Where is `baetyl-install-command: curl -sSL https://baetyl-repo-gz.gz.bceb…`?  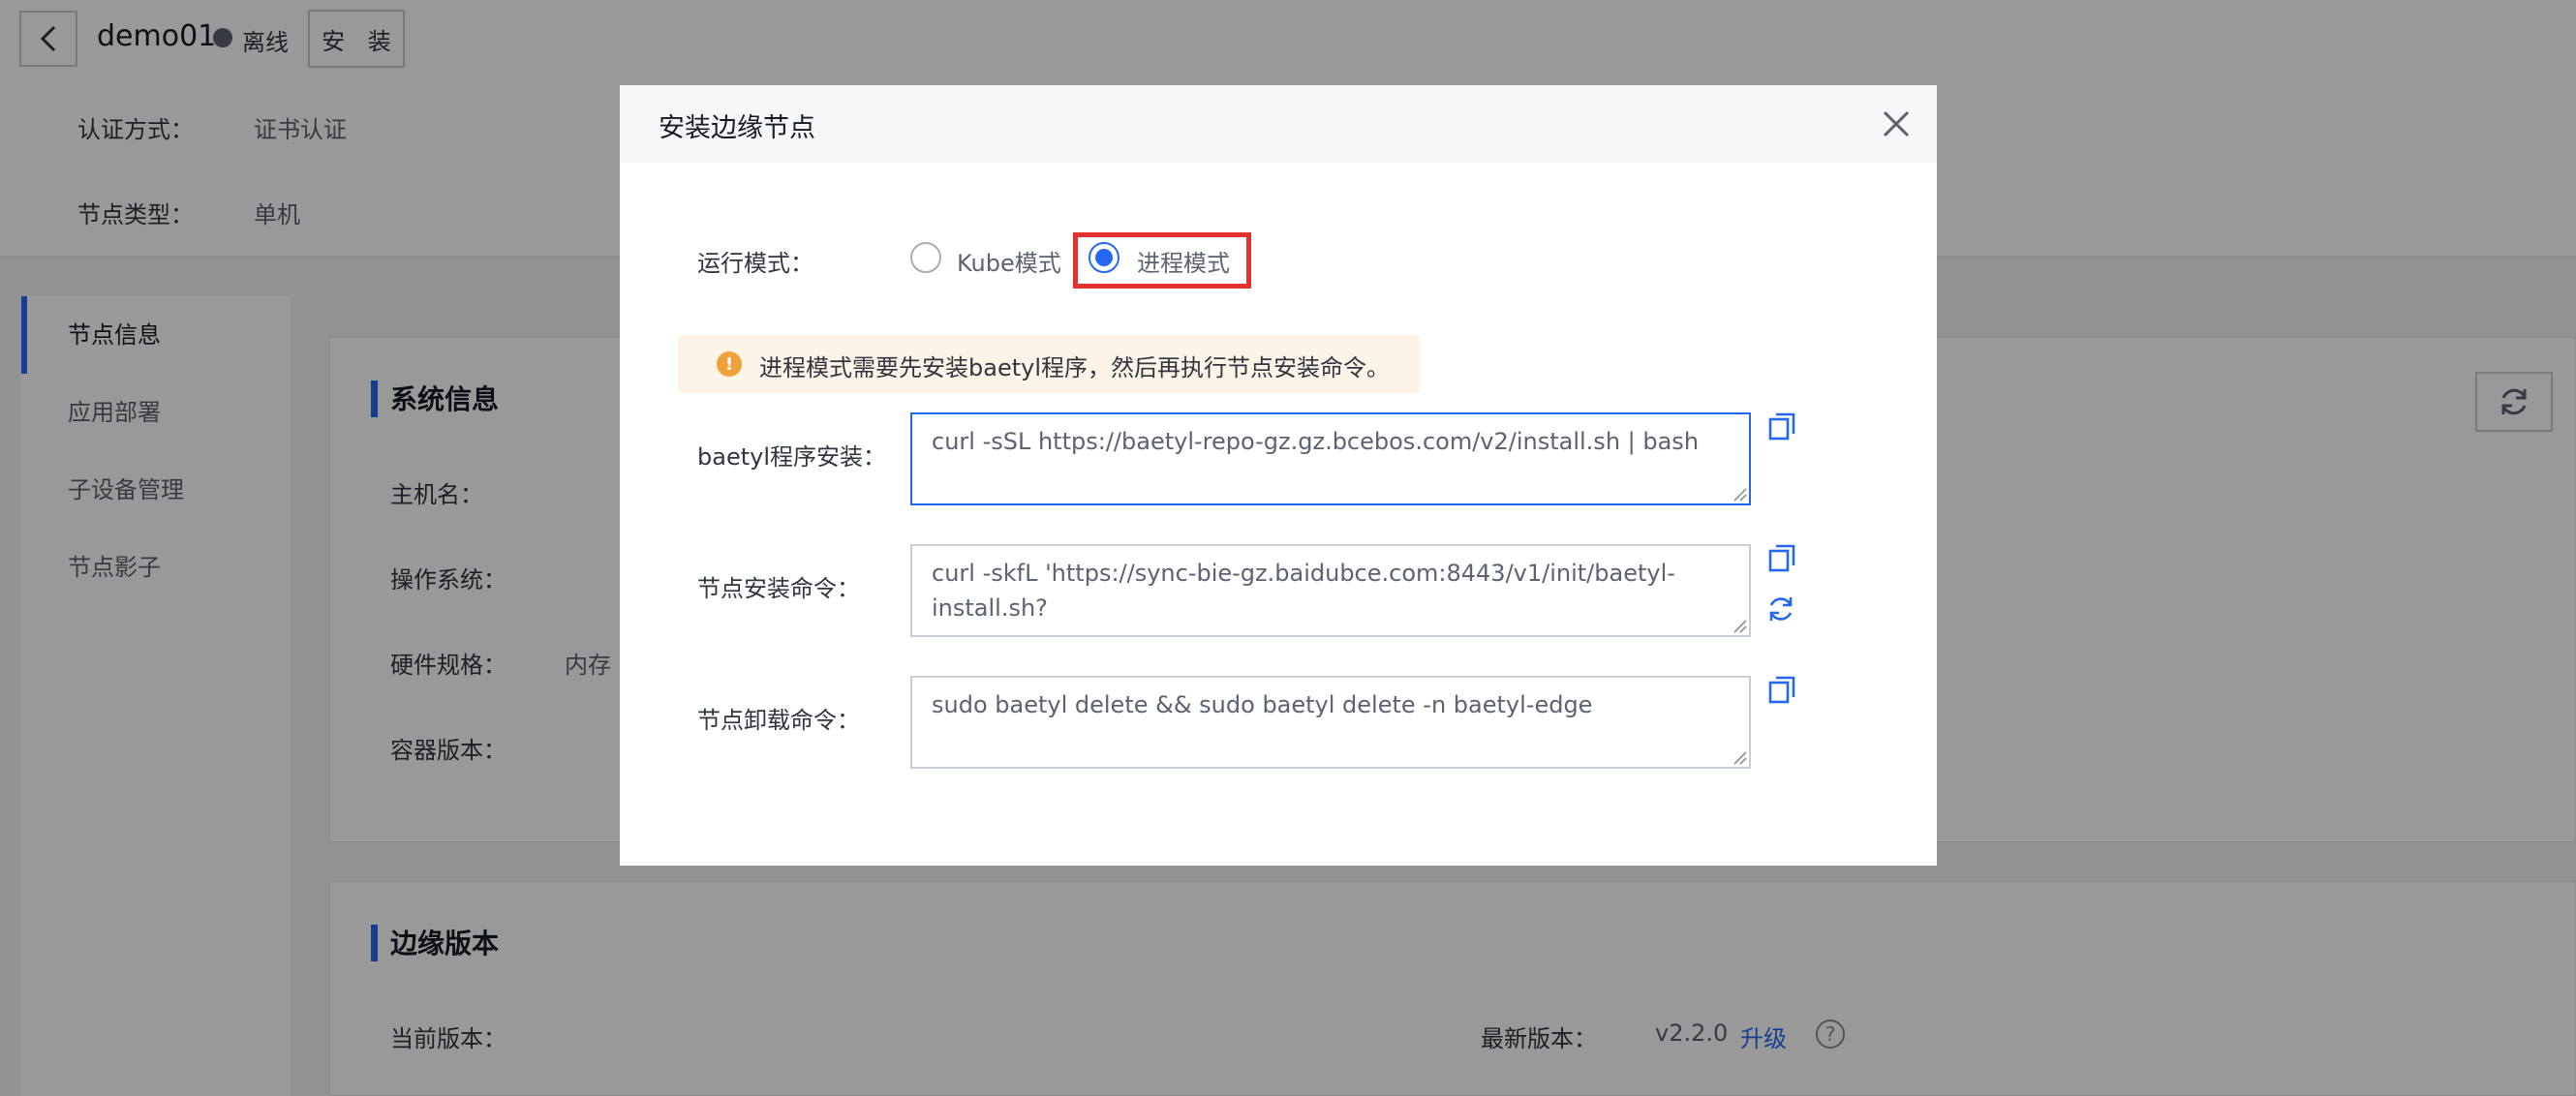
baetyl-install-command: curl -sSL https://baetyl-repo-gz.gz.bceb… is located at coordinates (1330, 458).